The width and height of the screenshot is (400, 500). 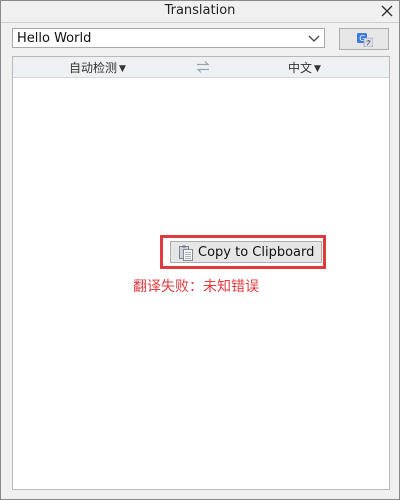 I want to click on title-bar: Translation, so click(x=200, y=12).